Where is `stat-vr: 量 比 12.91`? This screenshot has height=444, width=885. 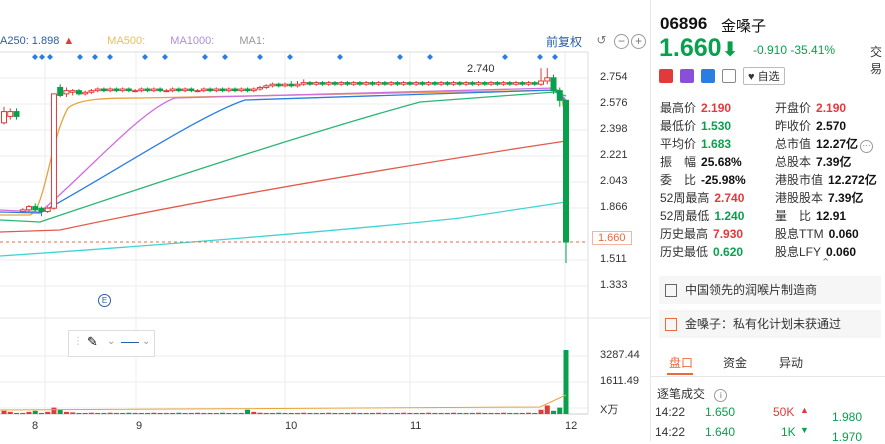 stat-vr: 量 比 12.91 is located at coordinates (810, 215).